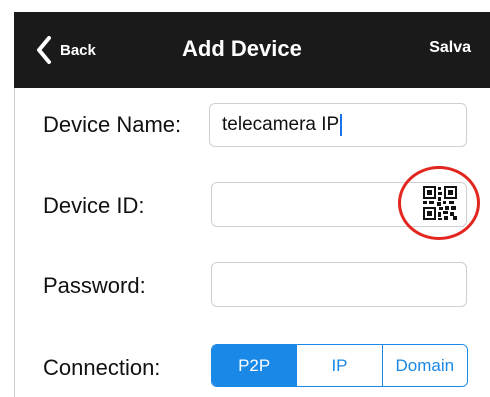  Describe the element at coordinates (44, 50) in the screenshot. I see `chevron-left-icon` at that location.